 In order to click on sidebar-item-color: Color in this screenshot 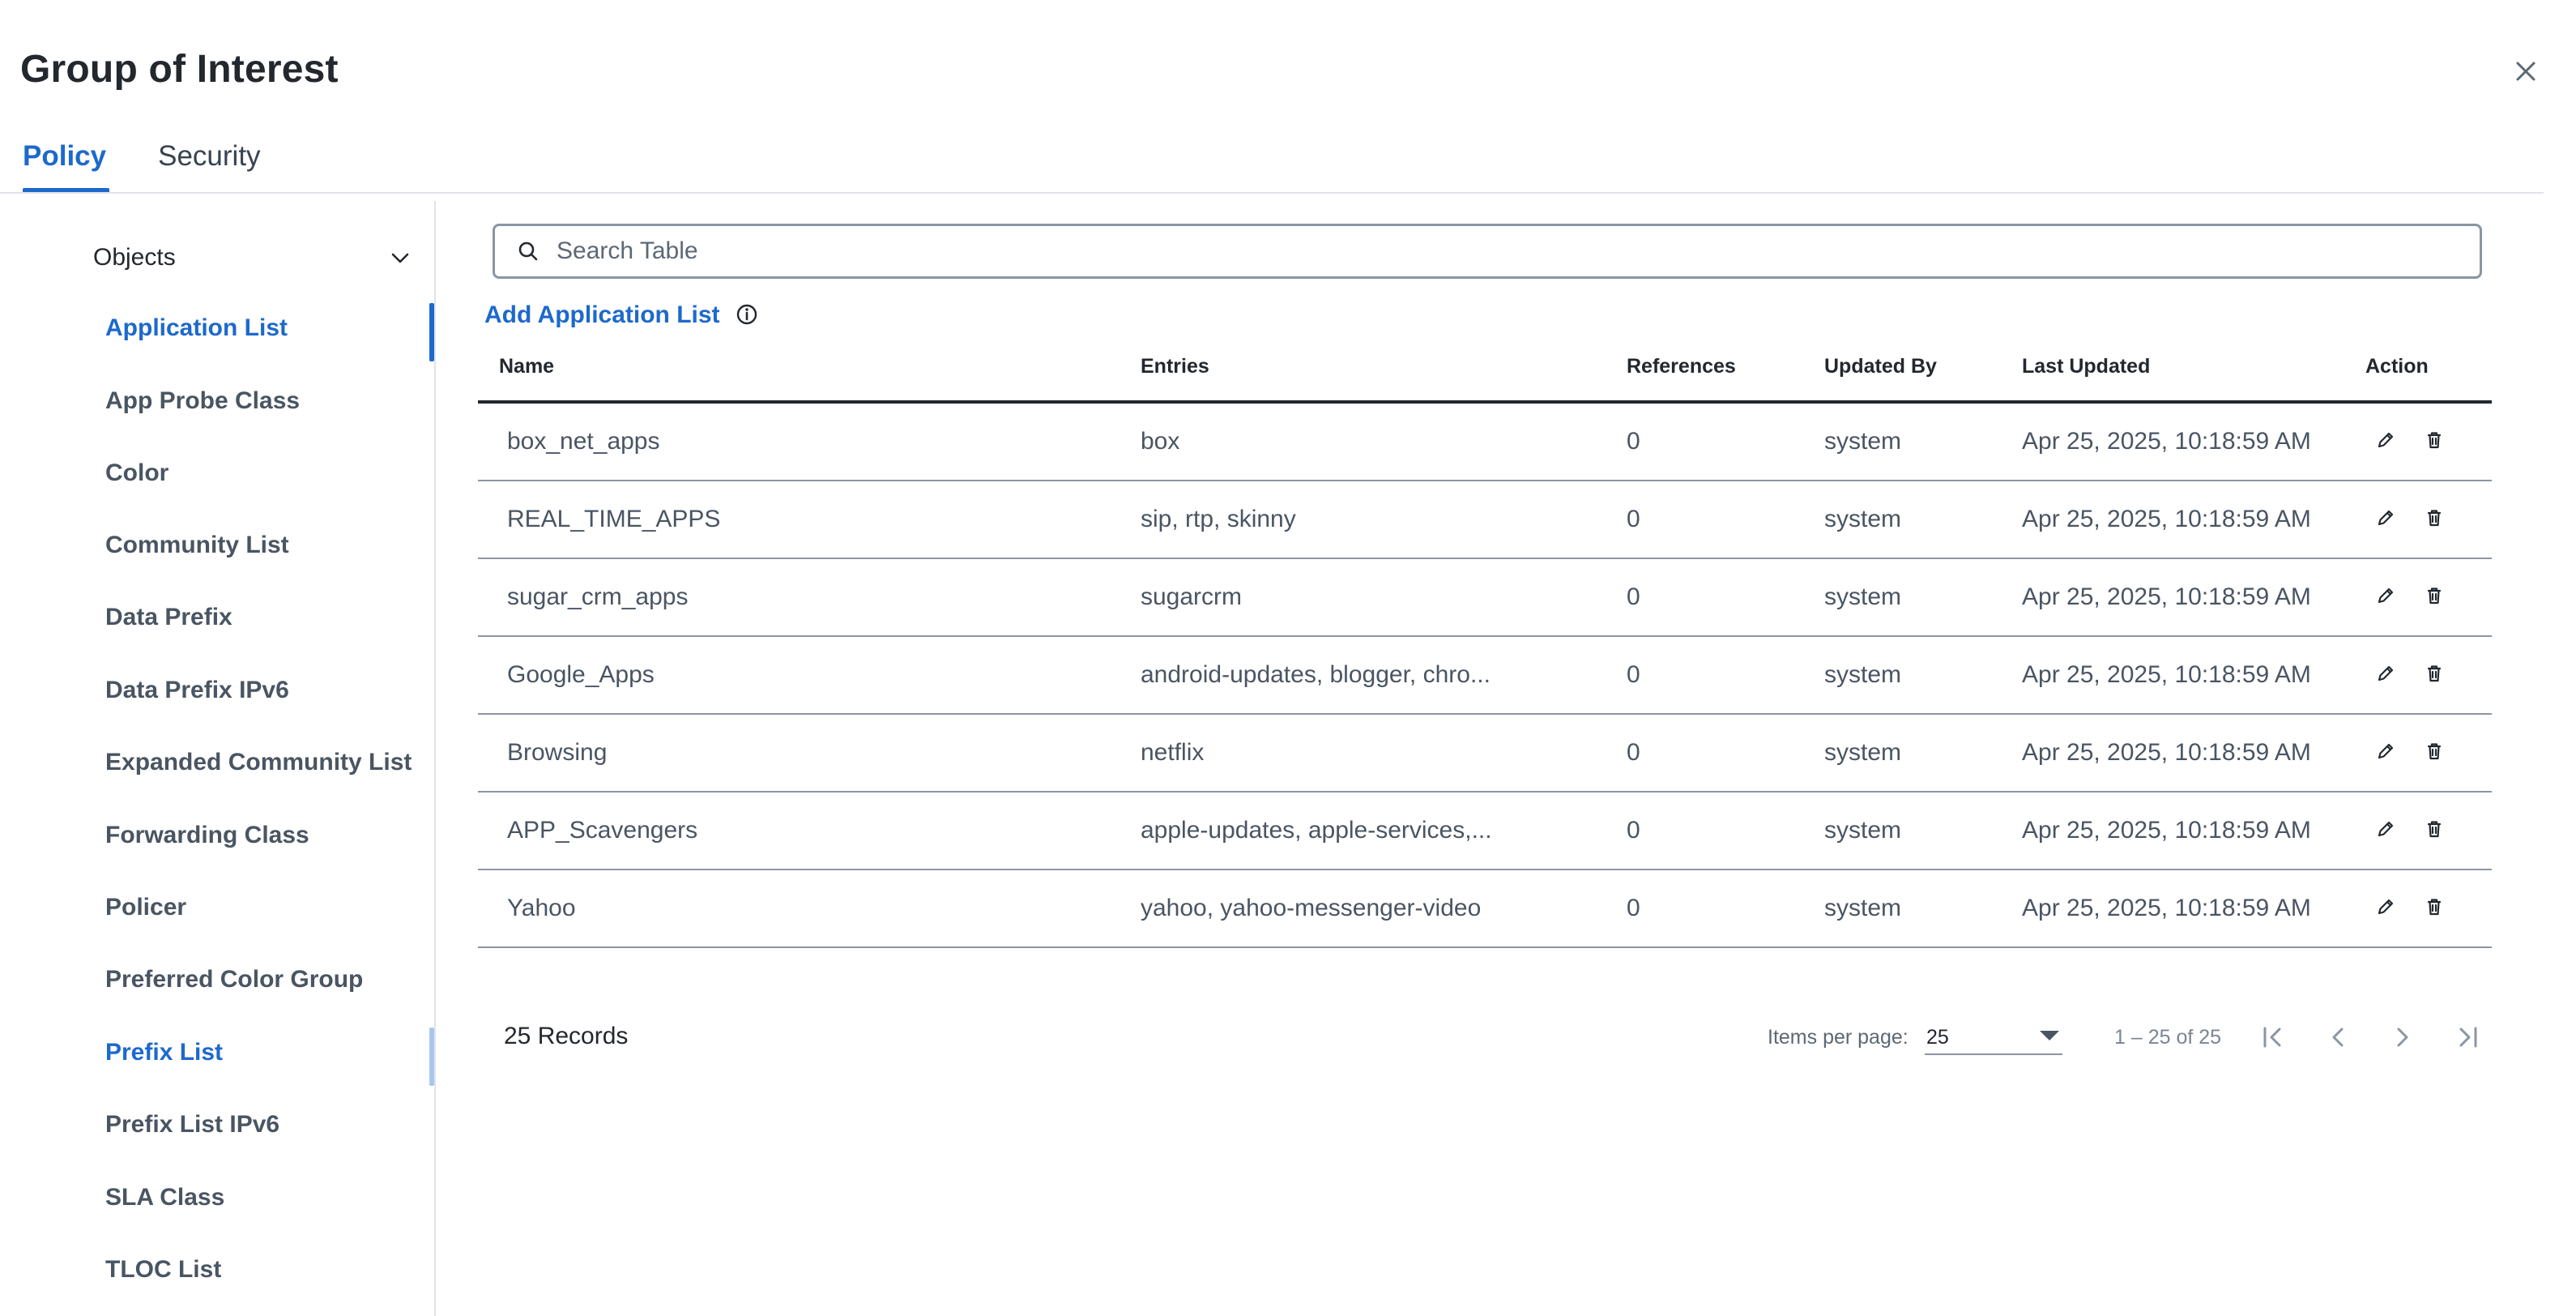, I will do `click(136, 473)`.